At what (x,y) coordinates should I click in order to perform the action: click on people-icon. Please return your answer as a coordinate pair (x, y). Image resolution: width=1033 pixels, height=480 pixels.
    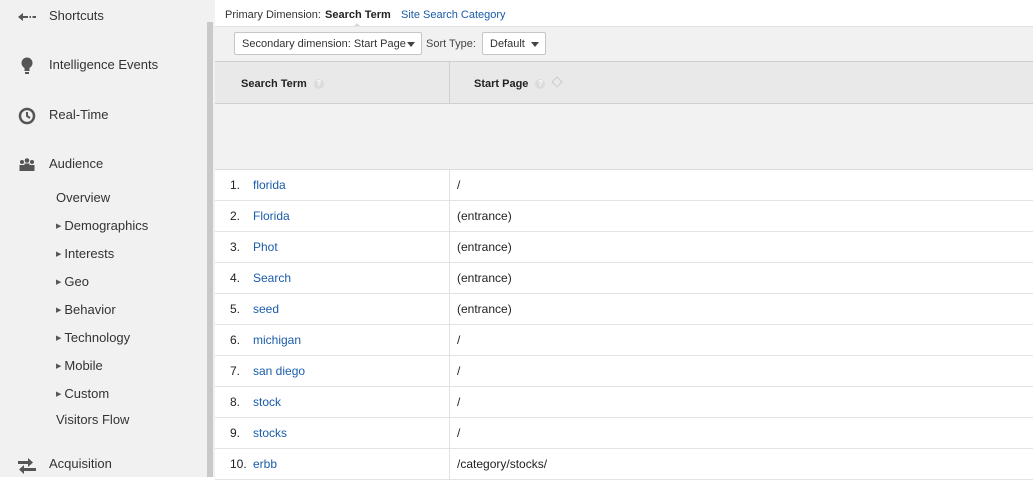
    Looking at the image, I should click on (27, 165).